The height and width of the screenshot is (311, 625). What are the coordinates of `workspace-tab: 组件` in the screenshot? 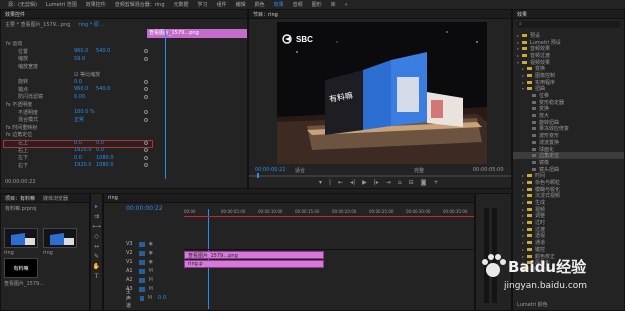 It's located at (222, 4).